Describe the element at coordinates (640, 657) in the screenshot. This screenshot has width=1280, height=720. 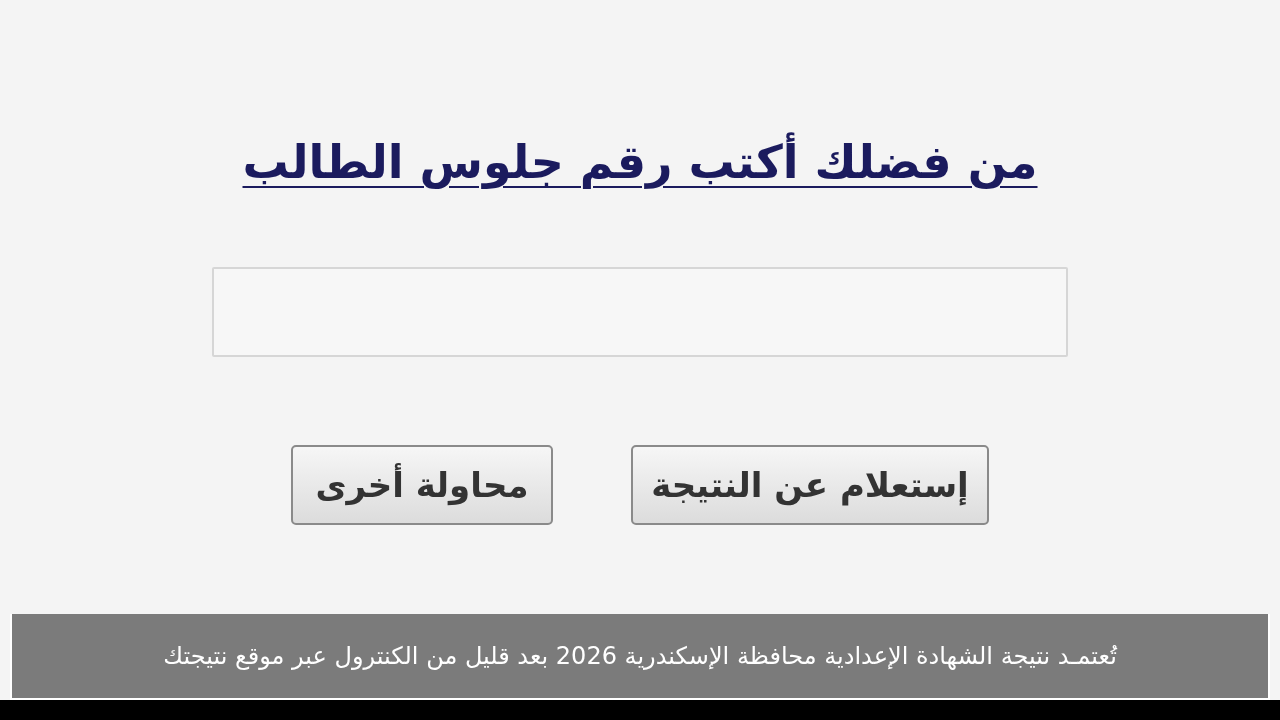
I see `caption-text: تُعتمـد نتيجة الشهادة الإعدادية محافظة الإسكندرية 2026 بعد قليل من الكنترول عبر موقع نتيجتك` at that location.